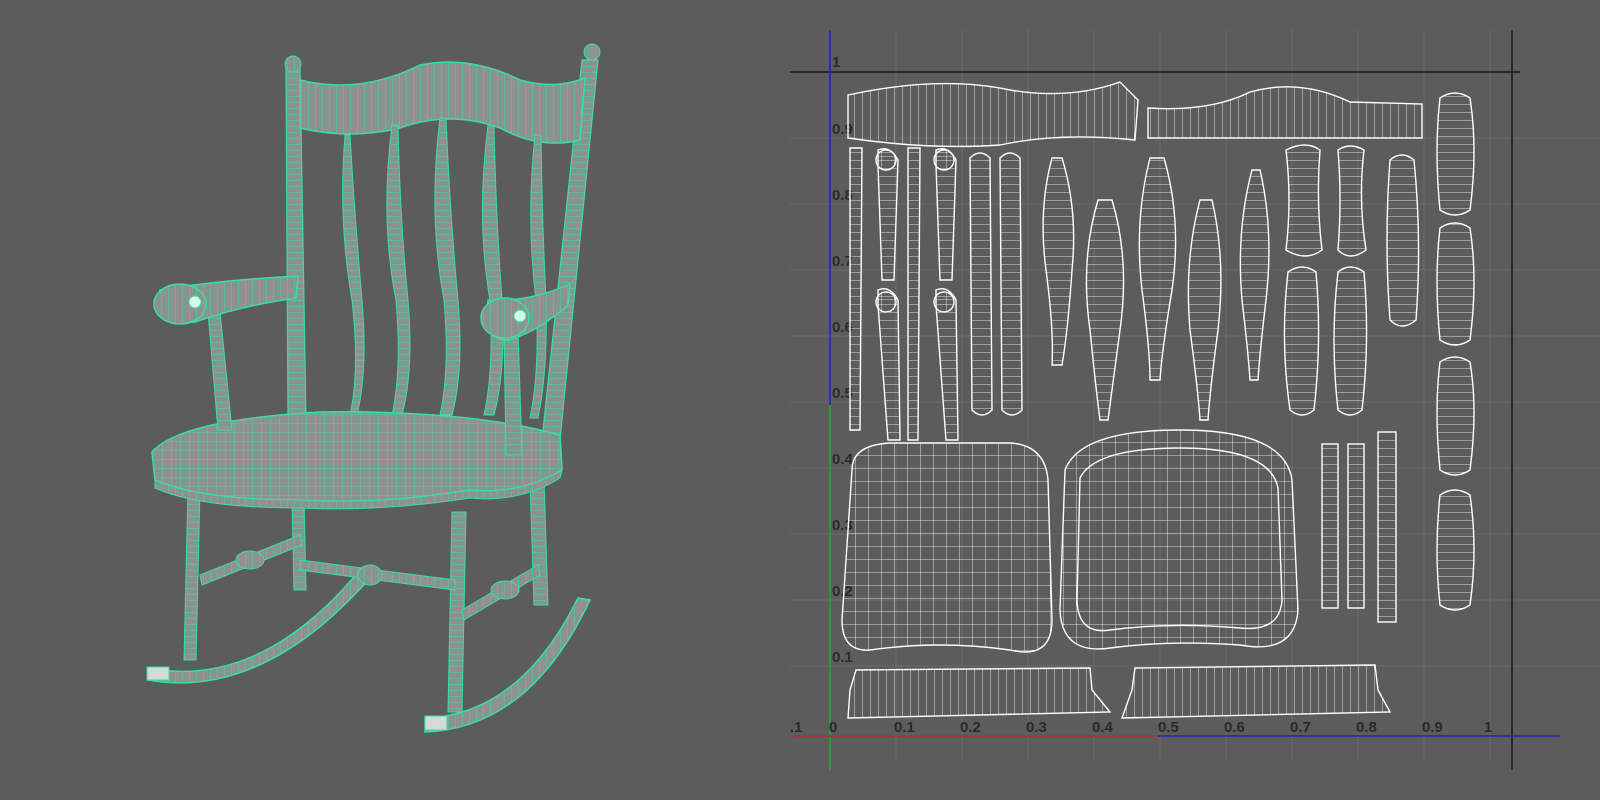 The width and height of the screenshot is (1600, 800). I want to click on u-tick-label: 0.9, so click(1432, 727).